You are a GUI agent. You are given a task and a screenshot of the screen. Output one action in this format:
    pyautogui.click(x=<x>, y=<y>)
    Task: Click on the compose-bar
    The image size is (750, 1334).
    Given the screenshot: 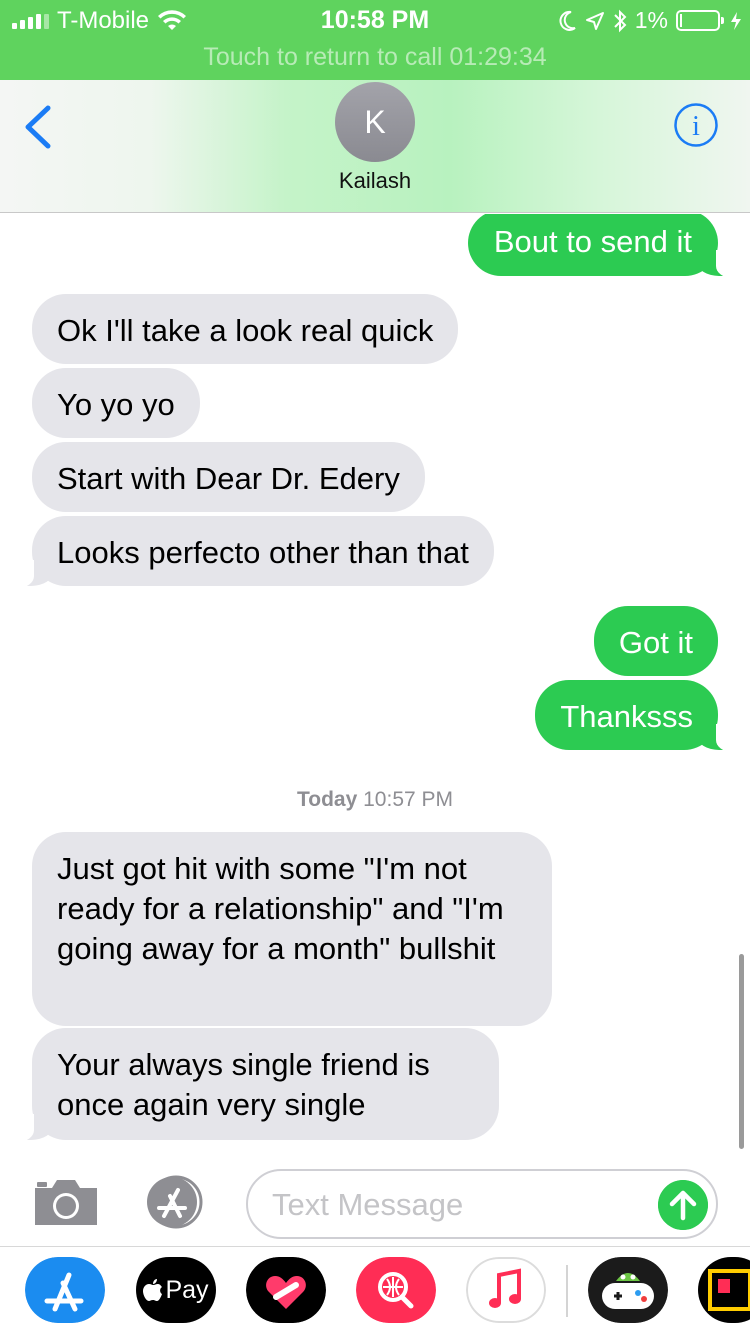 What is the action you would take?
    pyautogui.click(x=375, y=1200)
    